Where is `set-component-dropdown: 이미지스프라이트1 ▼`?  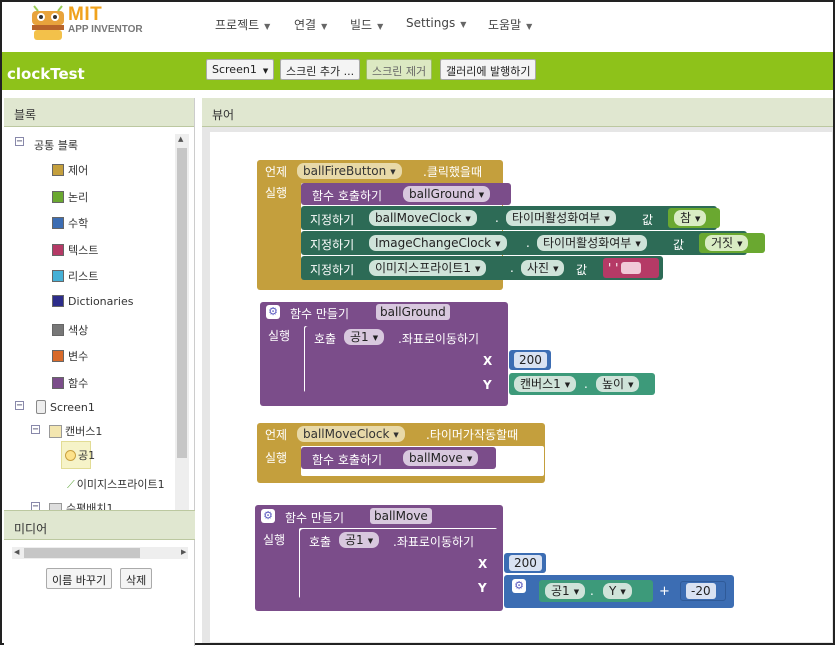
set-component-dropdown: 이미지스프라이트1 ▼ is located at coordinates (428, 268).